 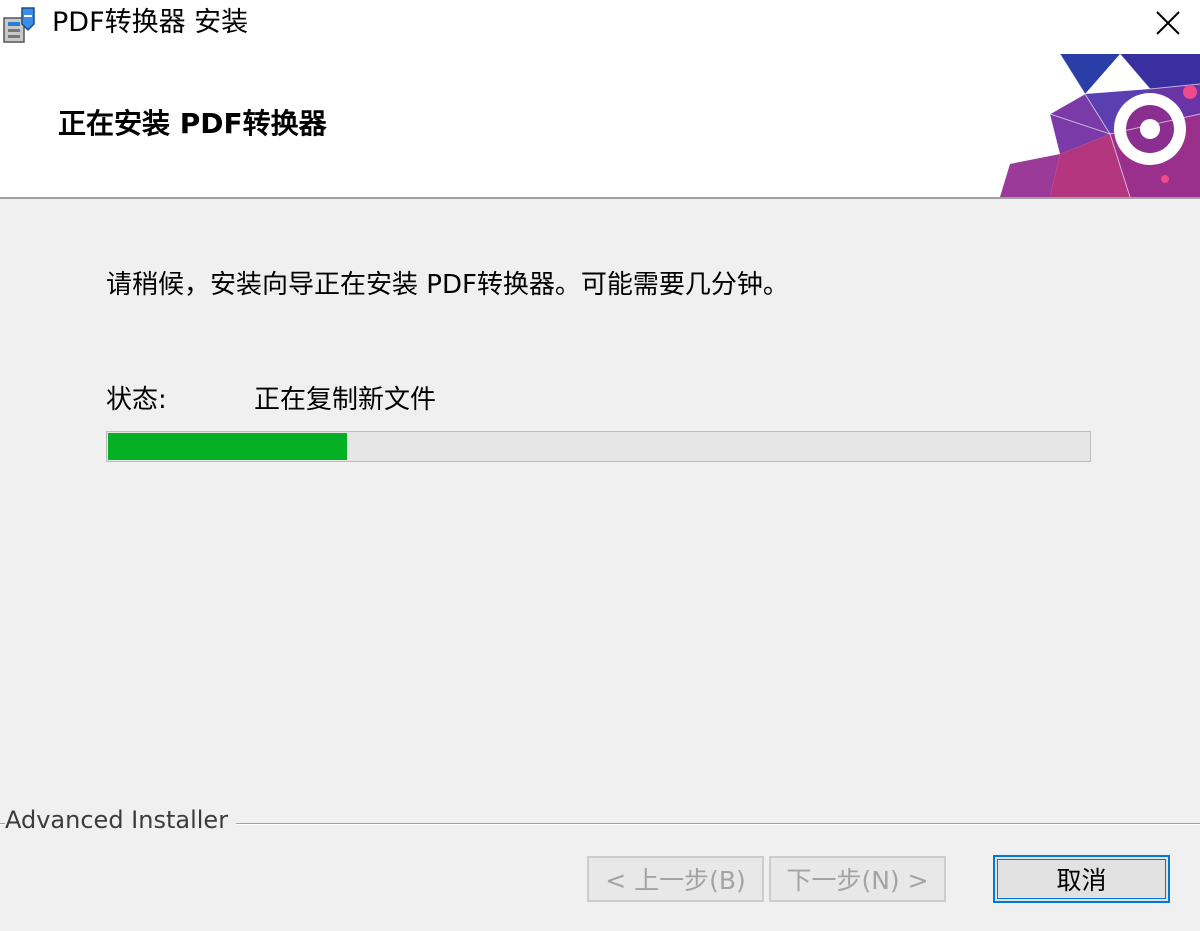 What do you see at coordinates (1100, 125) in the screenshot?
I see `banner-graphic` at bounding box center [1100, 125].